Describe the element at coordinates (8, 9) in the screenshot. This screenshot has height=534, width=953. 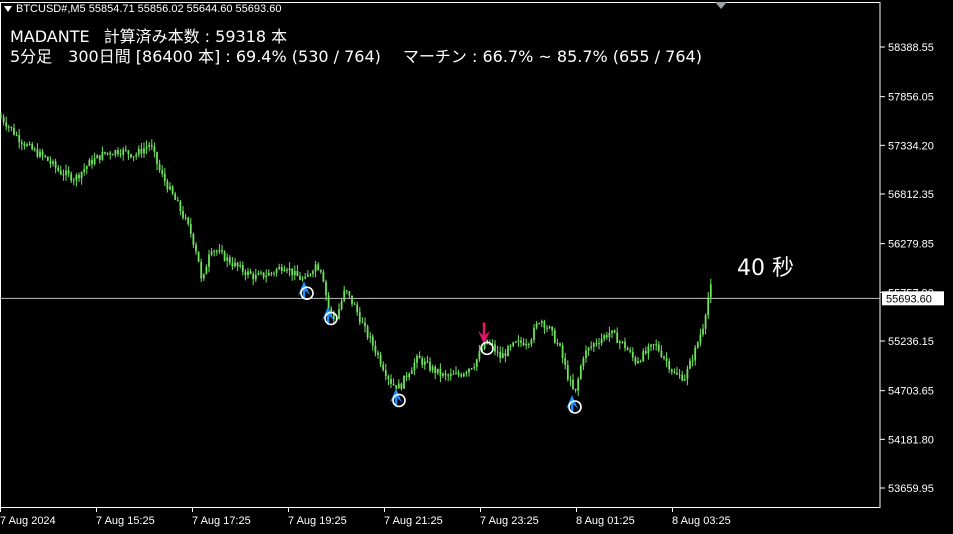
I see `chevron-down-icon` at that location.